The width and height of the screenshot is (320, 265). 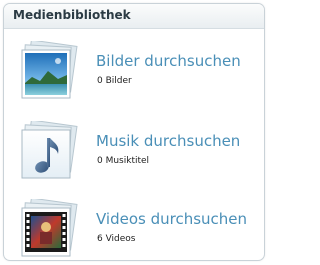 What do you see at coordinates (49, 70) in the screenshot?
I see `picture-stack-icon` at bounding box center [49, 70].